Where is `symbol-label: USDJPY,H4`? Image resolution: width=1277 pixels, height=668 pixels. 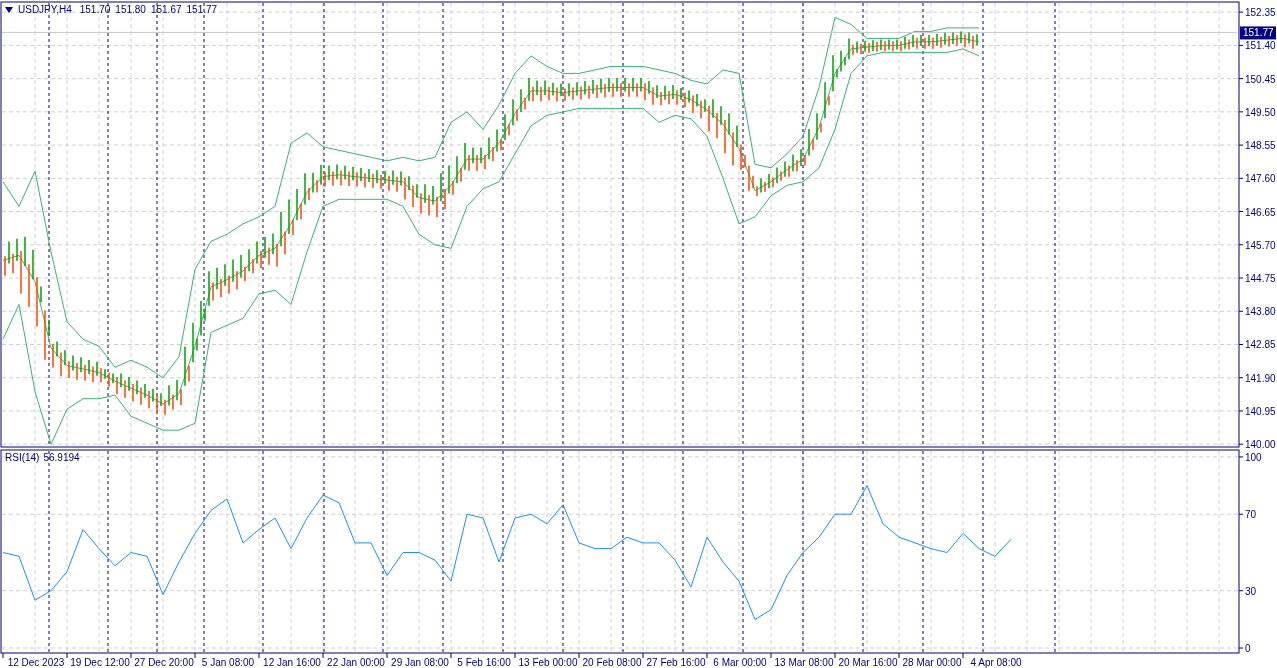
symbol-label: USDJPY,H4 is located at coordinates (45, 9).